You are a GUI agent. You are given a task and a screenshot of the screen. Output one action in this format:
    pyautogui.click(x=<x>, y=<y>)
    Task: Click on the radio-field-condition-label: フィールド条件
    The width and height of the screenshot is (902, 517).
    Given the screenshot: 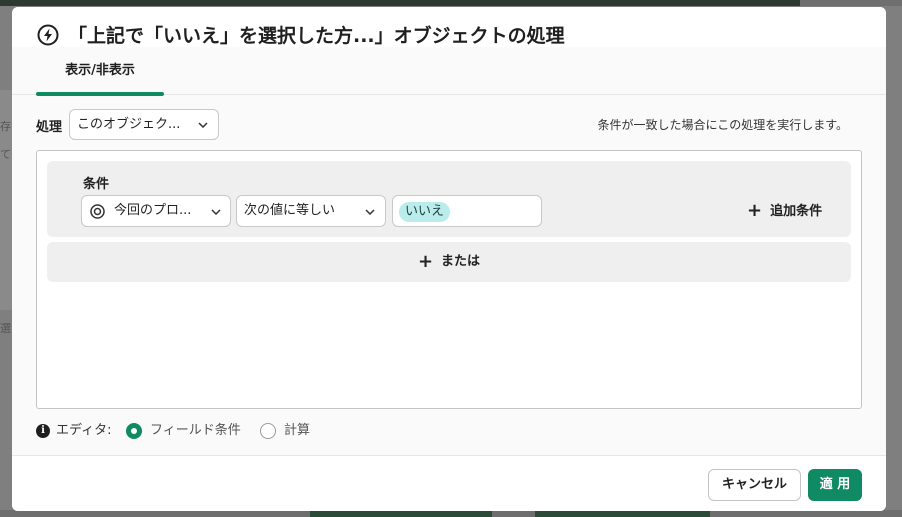 What is the action you would take?
    pyautogui.click(x=195, y=431)
    